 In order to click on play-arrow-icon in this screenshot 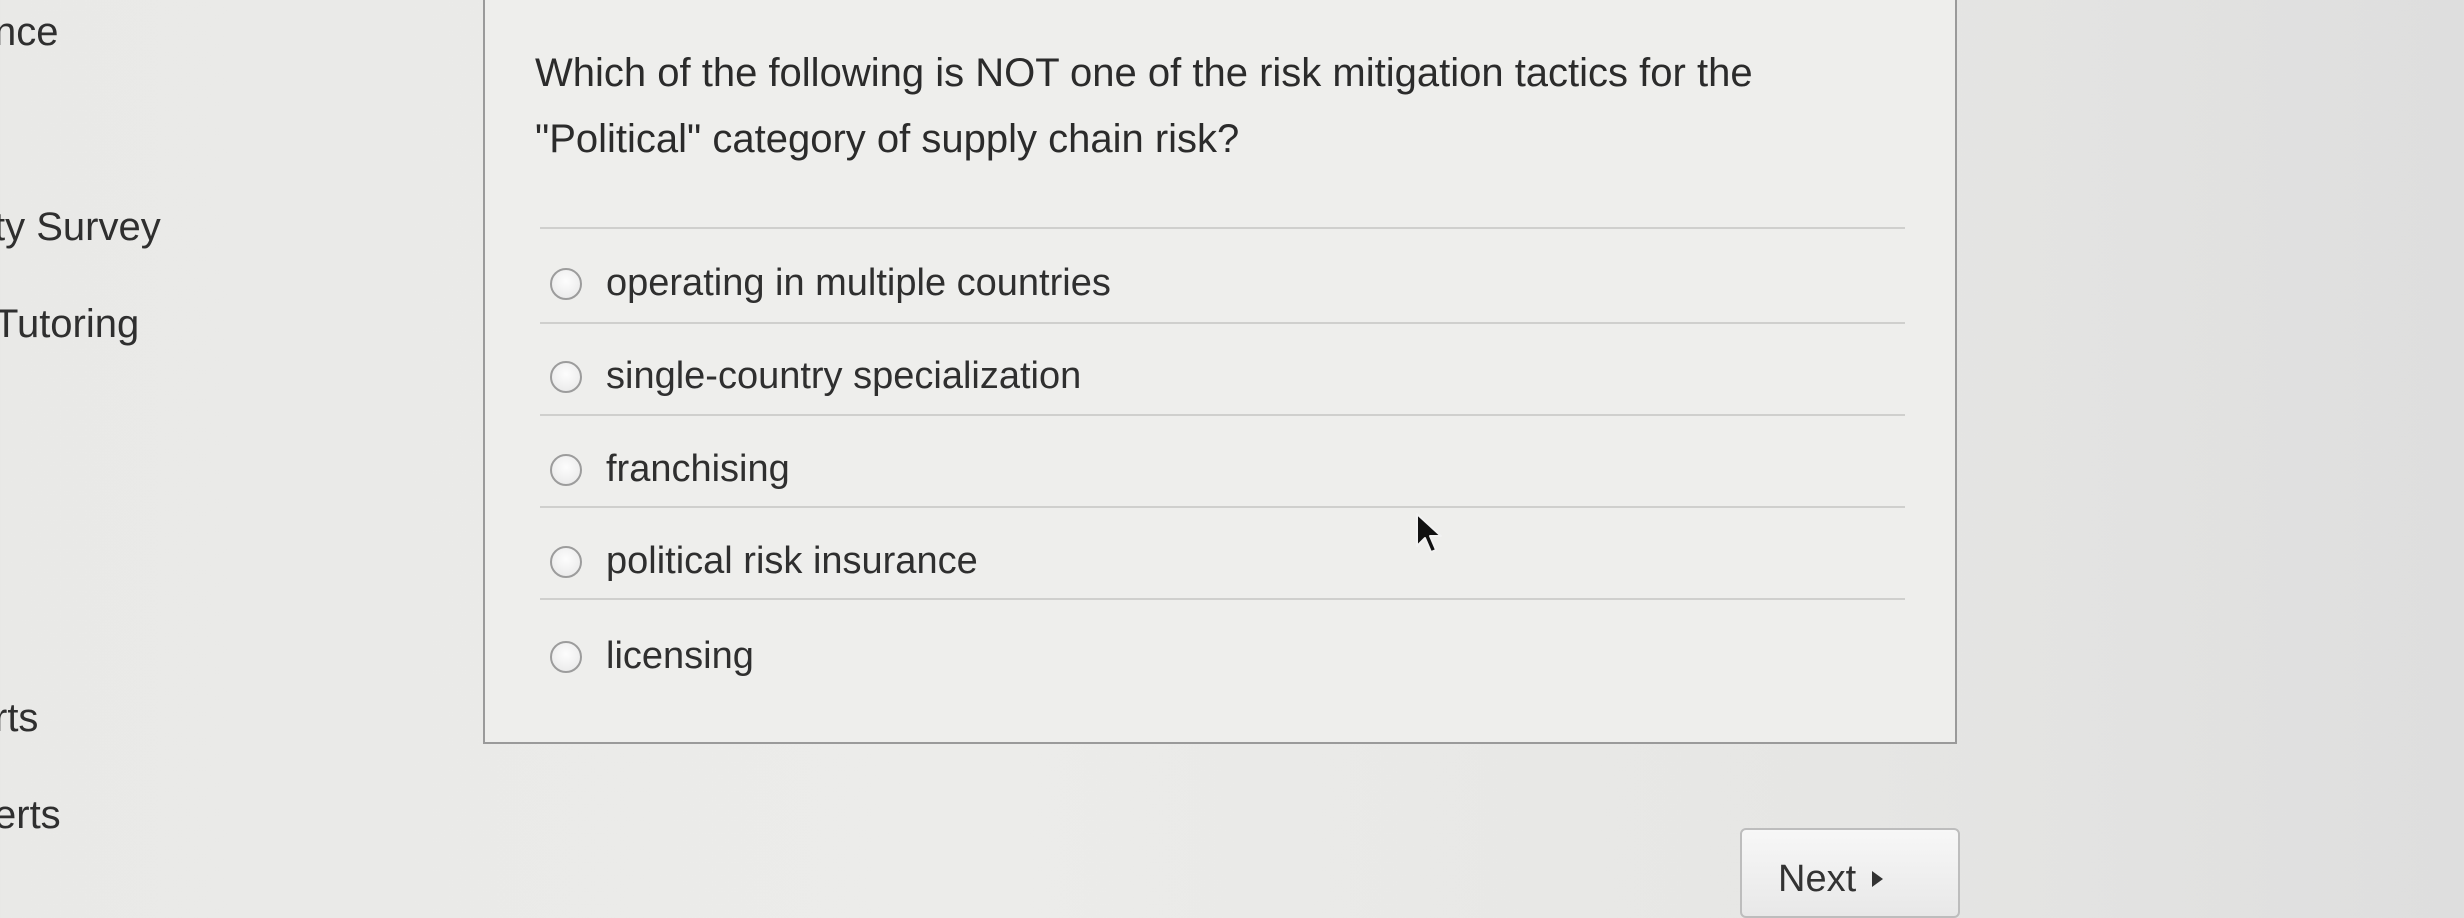, I will do `click(1878, 879)`.